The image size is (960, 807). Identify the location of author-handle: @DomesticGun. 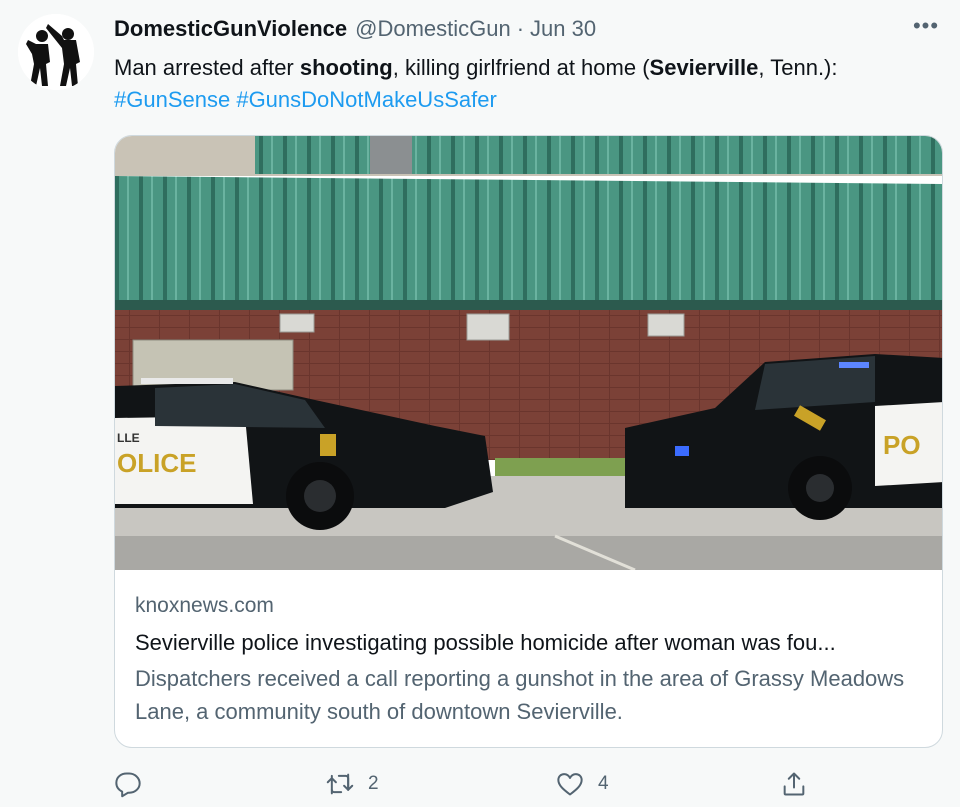
(433, 29).